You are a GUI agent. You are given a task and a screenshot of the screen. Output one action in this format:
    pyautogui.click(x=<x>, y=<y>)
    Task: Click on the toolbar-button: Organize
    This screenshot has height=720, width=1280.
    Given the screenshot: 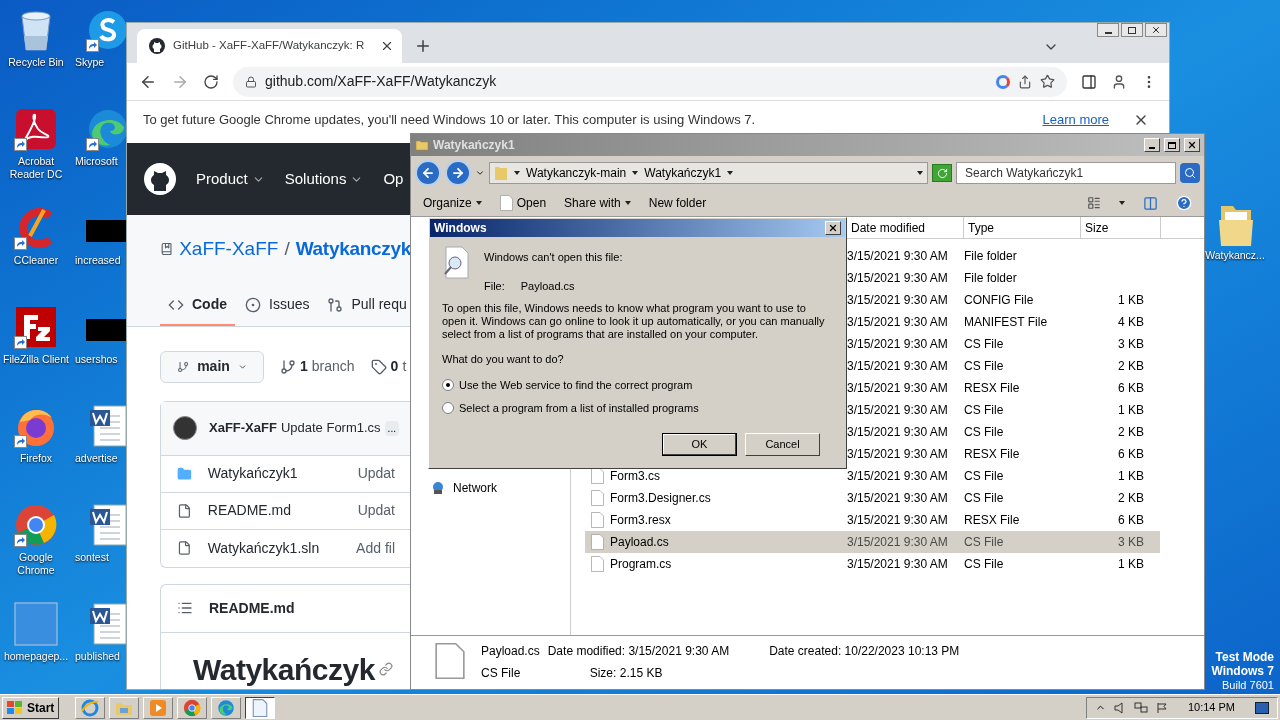 What is the action you would take?
    pyautogui.click(x=452, y=203)
    